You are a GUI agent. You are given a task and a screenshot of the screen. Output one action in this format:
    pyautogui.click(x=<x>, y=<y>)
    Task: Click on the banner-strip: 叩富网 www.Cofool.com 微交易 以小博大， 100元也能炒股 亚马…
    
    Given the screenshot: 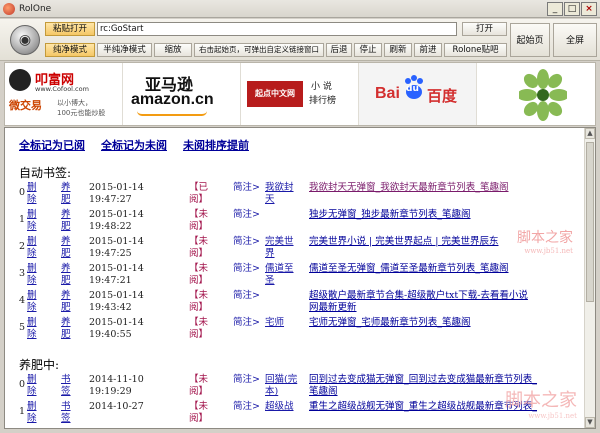 What is the action you would take?
    pyautogui.click(x=300, y=94)
    